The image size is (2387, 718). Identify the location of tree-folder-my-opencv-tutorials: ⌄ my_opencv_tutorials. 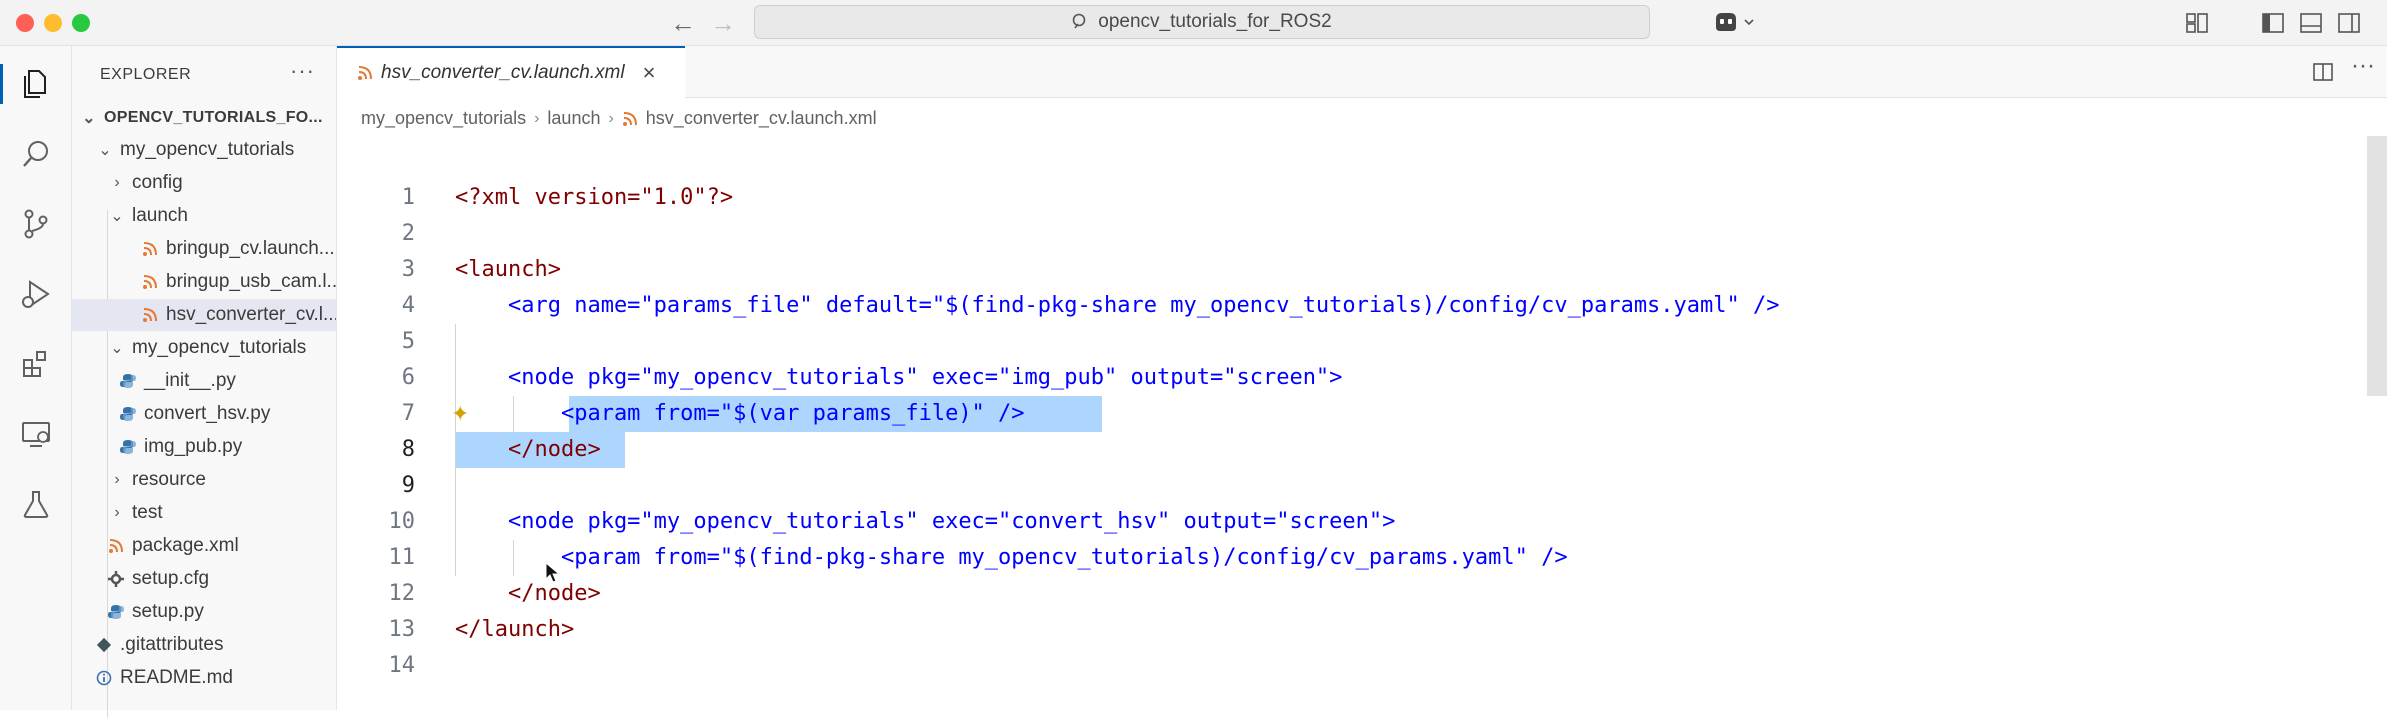
(204, 150).